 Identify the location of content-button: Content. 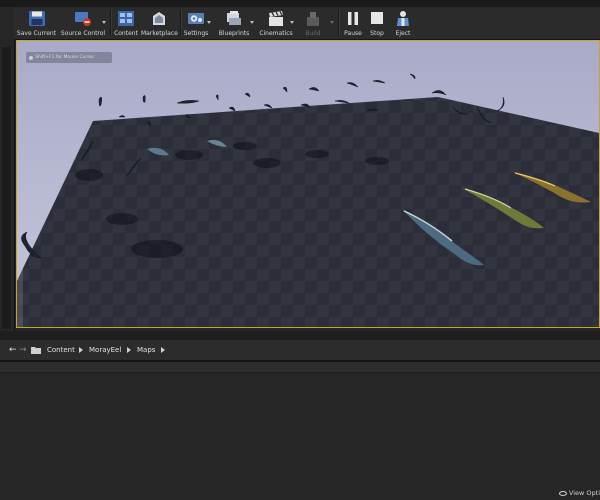
(126, 23).